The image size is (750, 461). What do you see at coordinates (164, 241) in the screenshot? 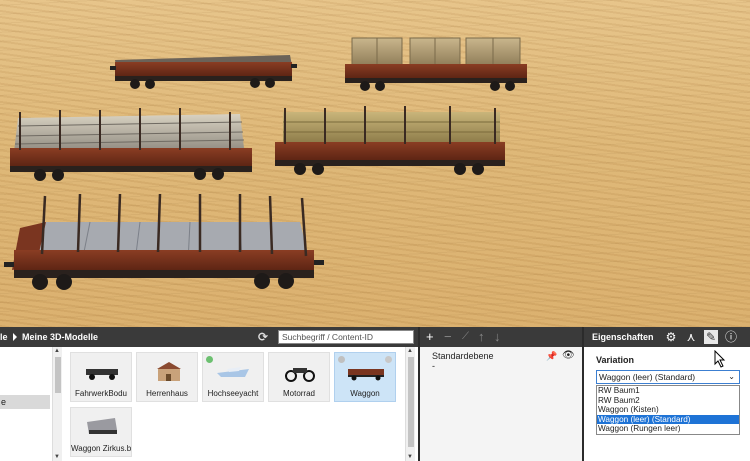
I see `wagon-stakes-empty` at bounding box center [164, 241].